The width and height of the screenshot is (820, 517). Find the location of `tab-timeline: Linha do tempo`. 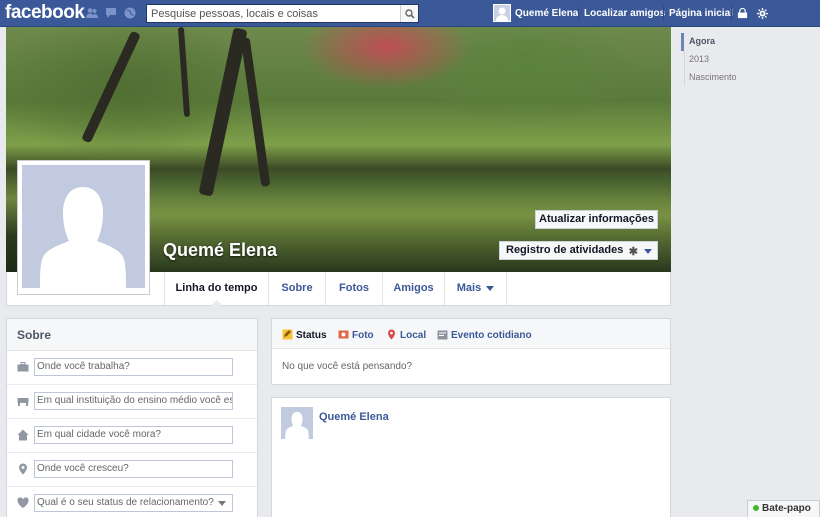

tab-timeline: Linha do tempo is located at coordinates (216, 289).